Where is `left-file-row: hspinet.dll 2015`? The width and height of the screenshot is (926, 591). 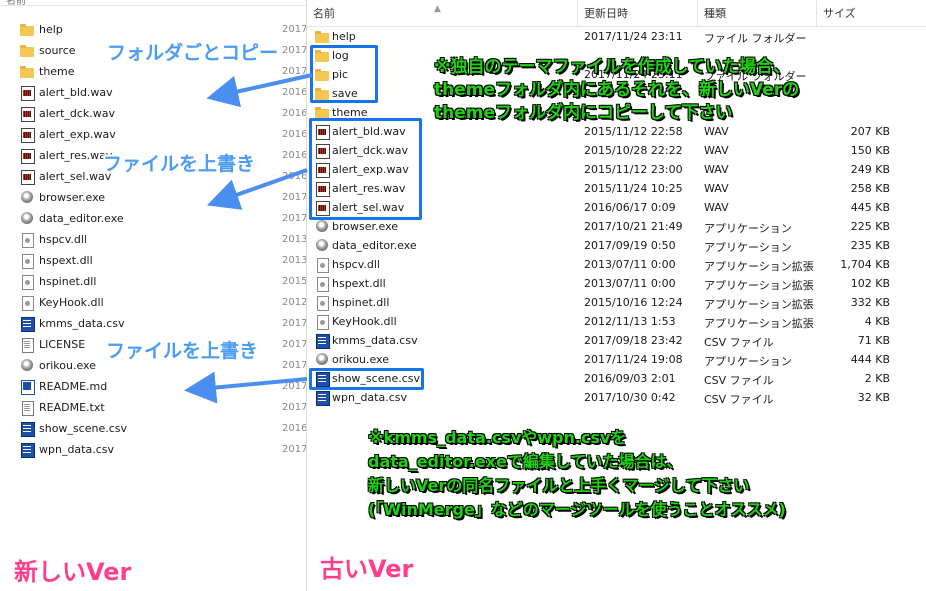
left-file-row: hspinet.dll 2015 is located at coordinates (163, 281).